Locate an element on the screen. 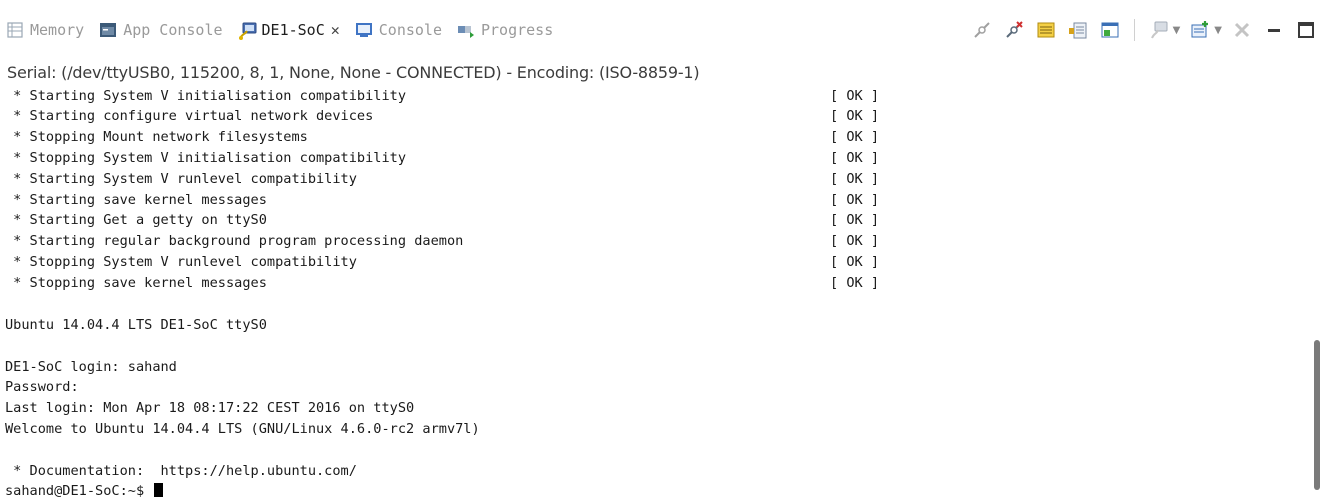 The height and width of the screenshot is (503, 1322). tab-label: Progress is located at coordinates (517, 30).